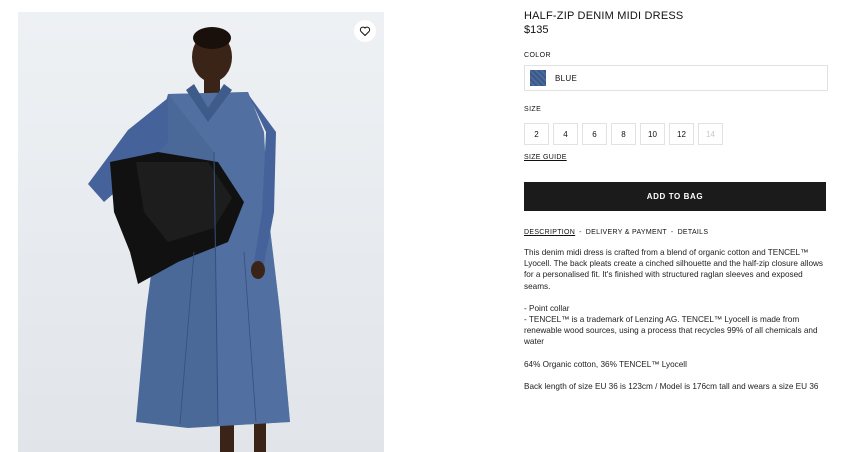  Describe the element at coordinates (536, 30) in the screenshot. I see `product-price: $135` at that location.